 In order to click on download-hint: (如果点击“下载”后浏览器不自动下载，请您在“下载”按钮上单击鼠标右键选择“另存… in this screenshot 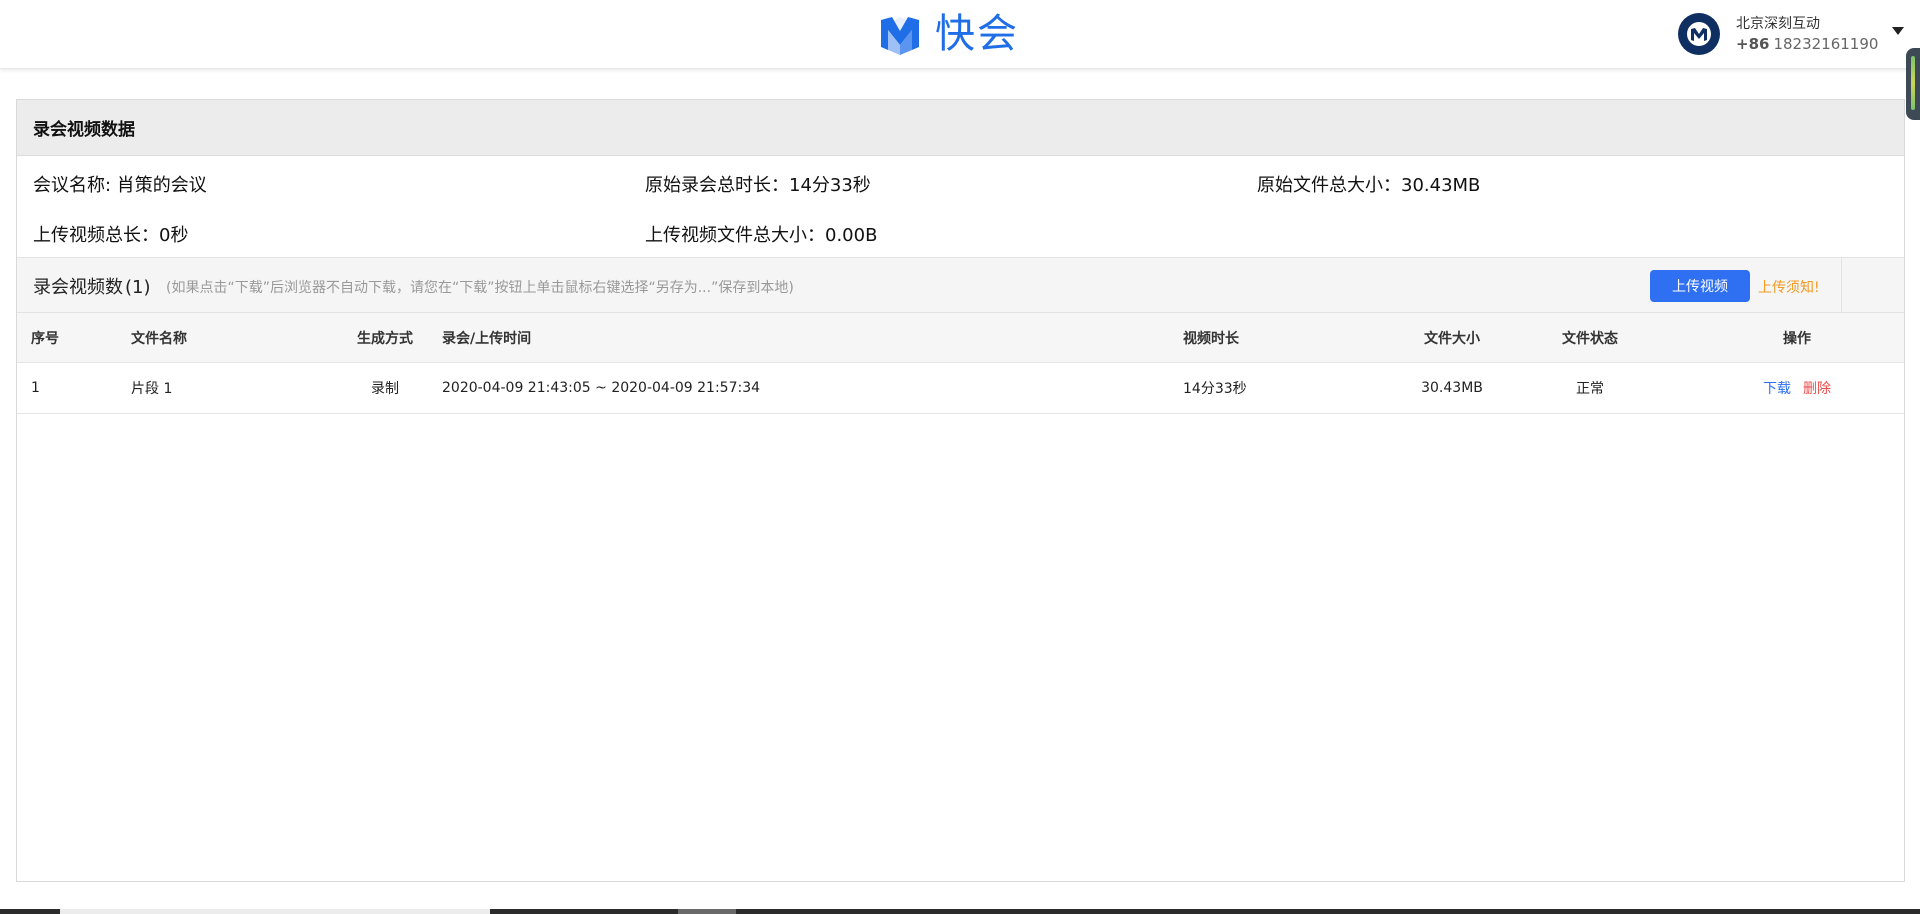, I will do `click(480, 288)`.